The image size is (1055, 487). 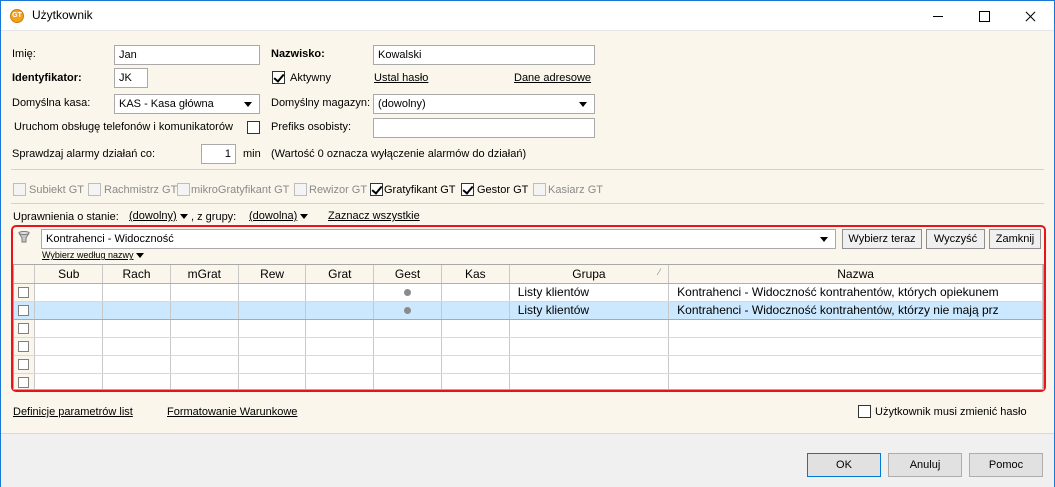 What do you see at coordinates (183, 189) in the screenshot?
I see `module-mikrogratyfikant-checkbox` at bounding box center [183, 189].